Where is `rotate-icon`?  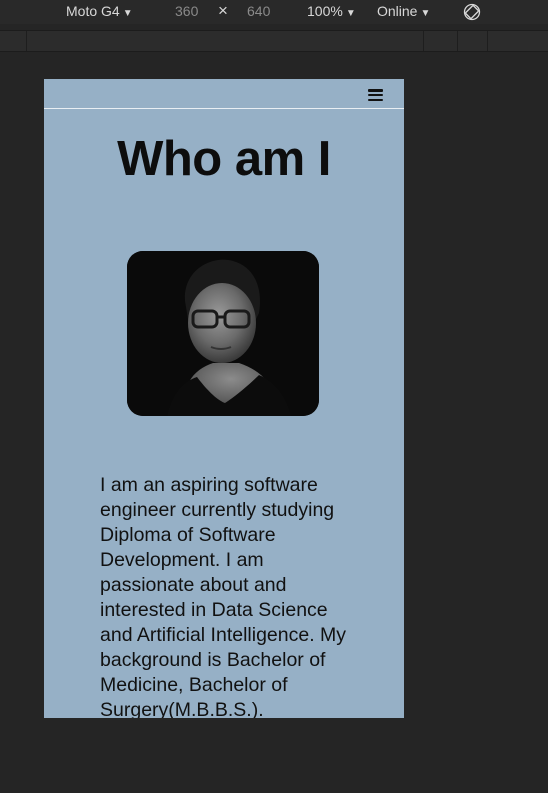 rotate-icon is located at coordinates (472, 12).